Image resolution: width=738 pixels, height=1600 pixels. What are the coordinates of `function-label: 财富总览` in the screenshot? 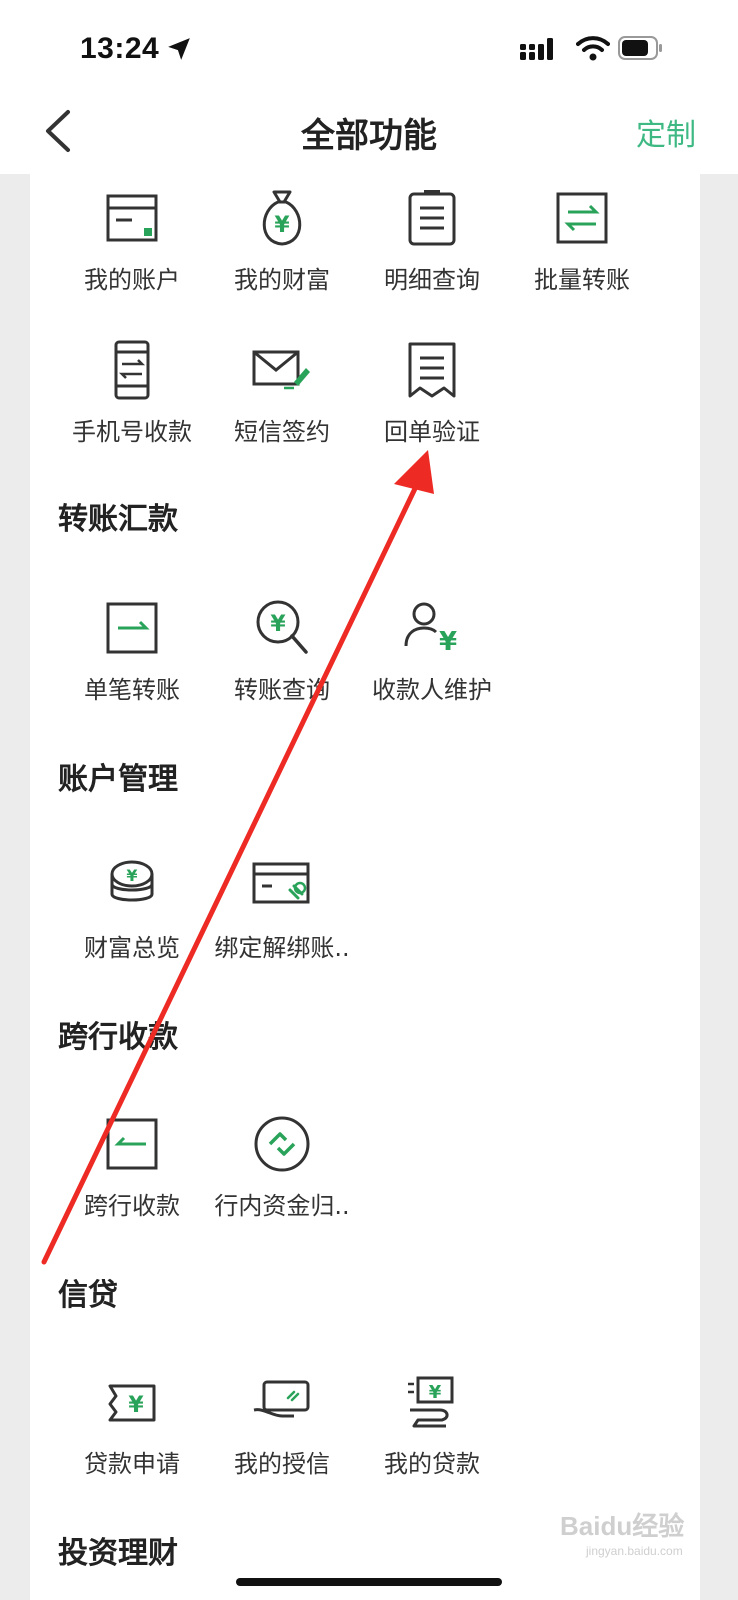 It's located at (132, 948).